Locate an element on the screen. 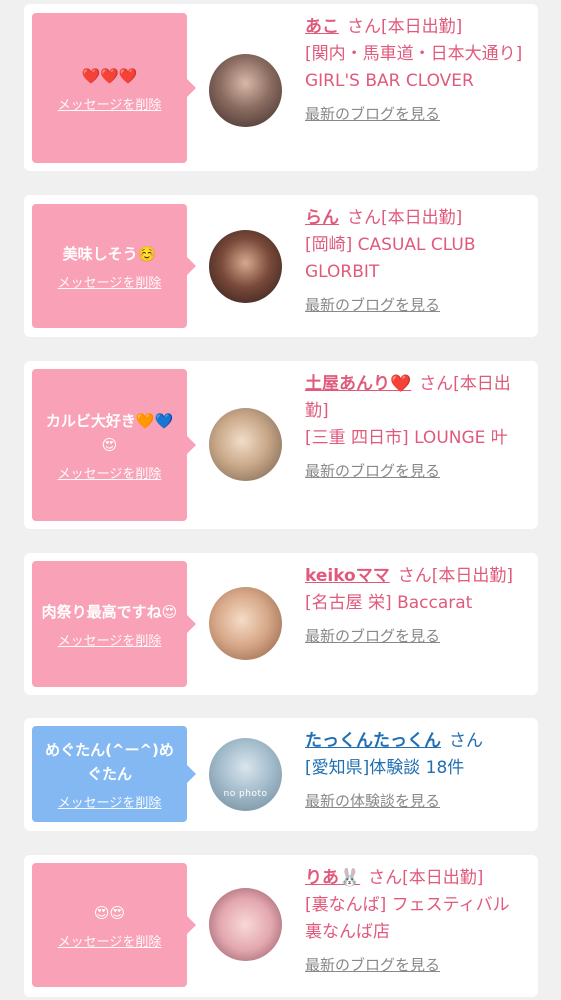 Image resolution: width=561 pixels, height=1000 pixels. review-count-link: [愛知県]体験談 18件 is located at coordinates (416, 768).